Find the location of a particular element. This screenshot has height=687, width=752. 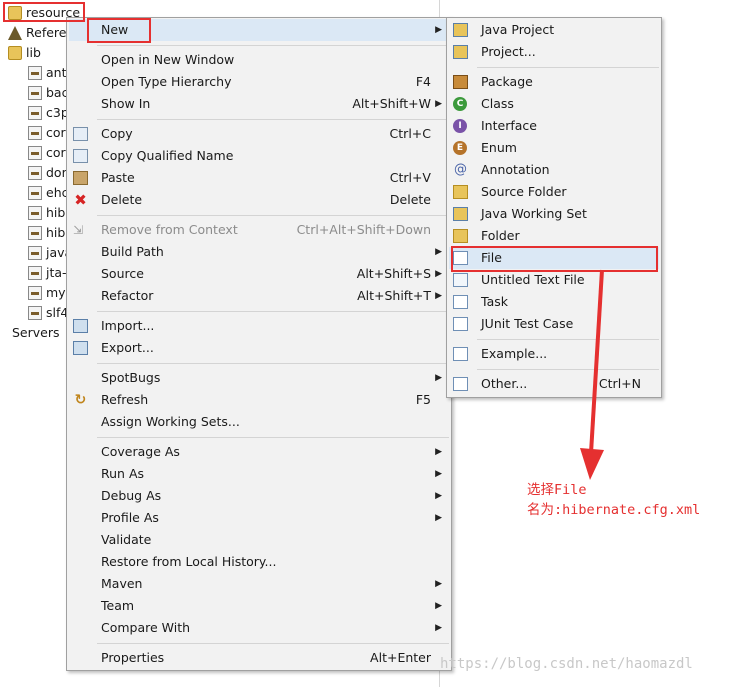

tree-item-label: dor is located at coordinates (56, 172).